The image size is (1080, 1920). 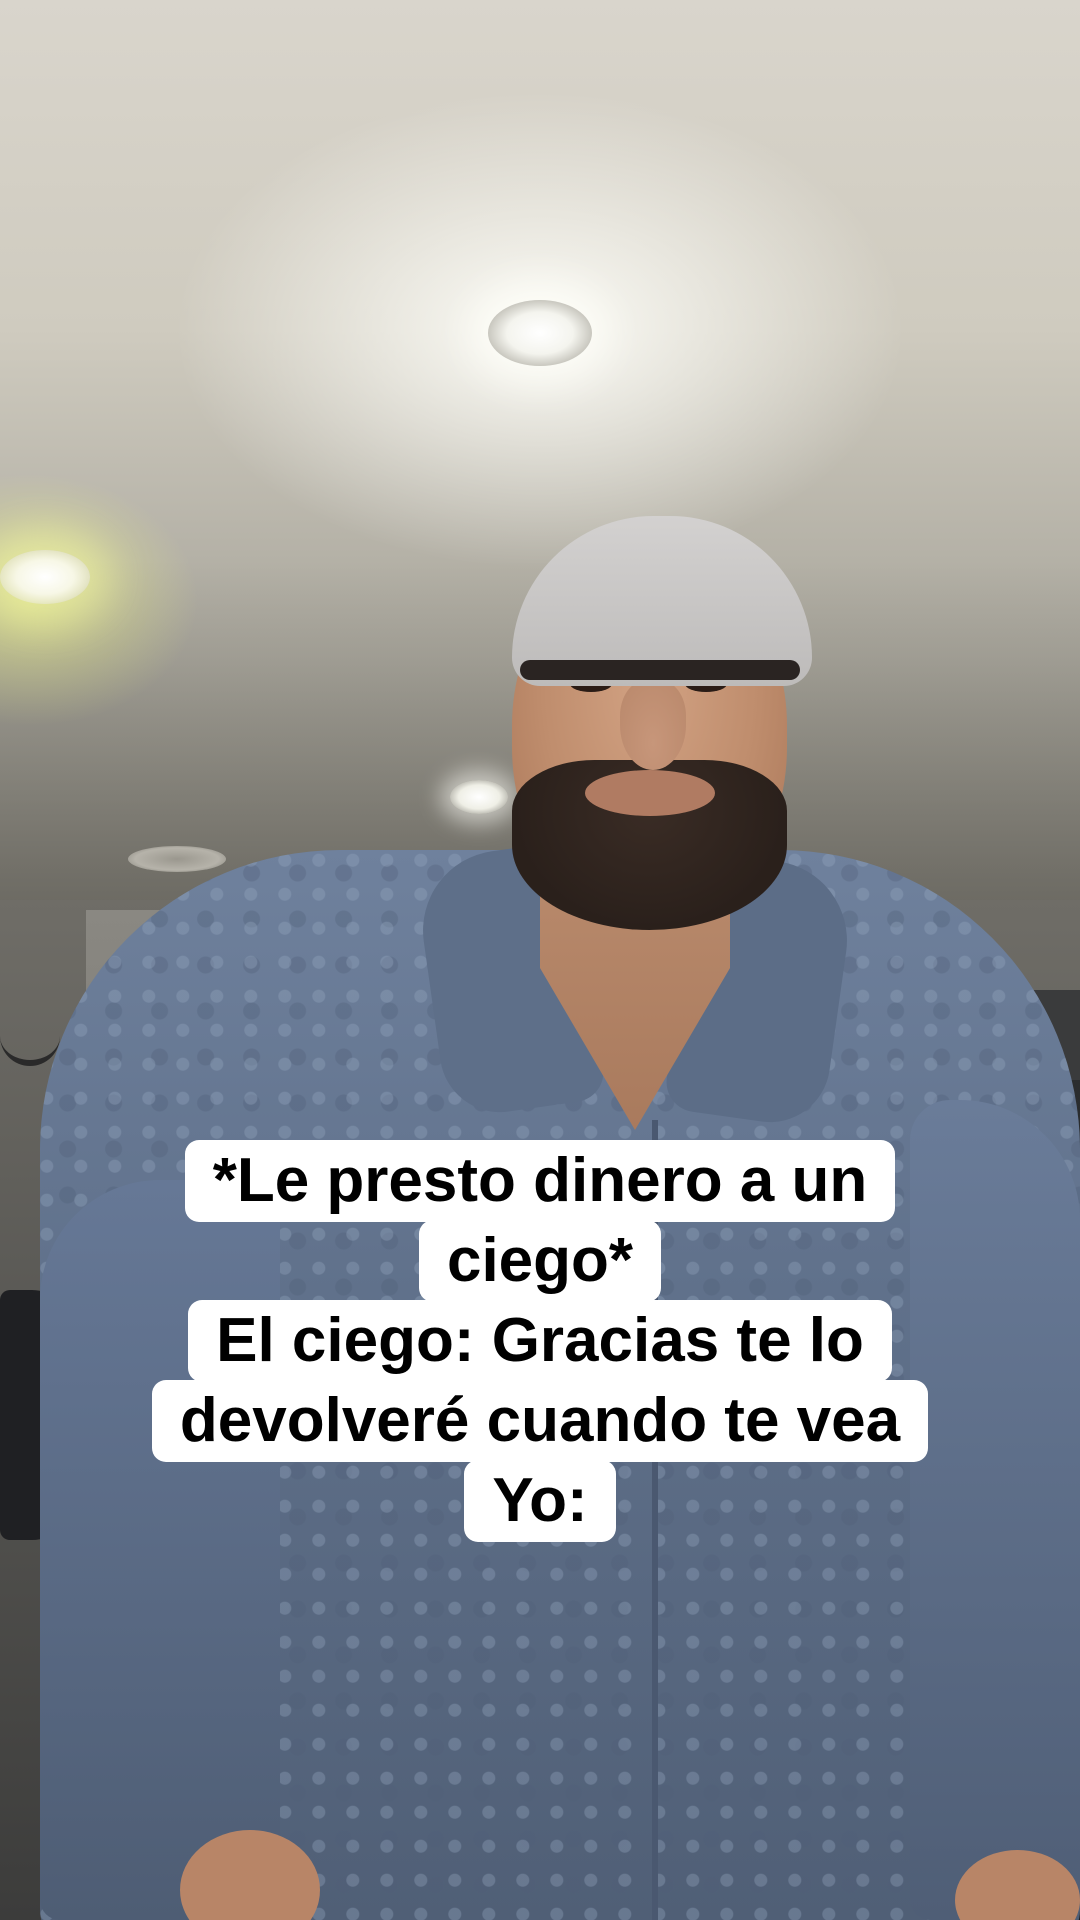 I want to click on caption-line-4: devolveré cuando te vea, so click(x=540, y=1421).